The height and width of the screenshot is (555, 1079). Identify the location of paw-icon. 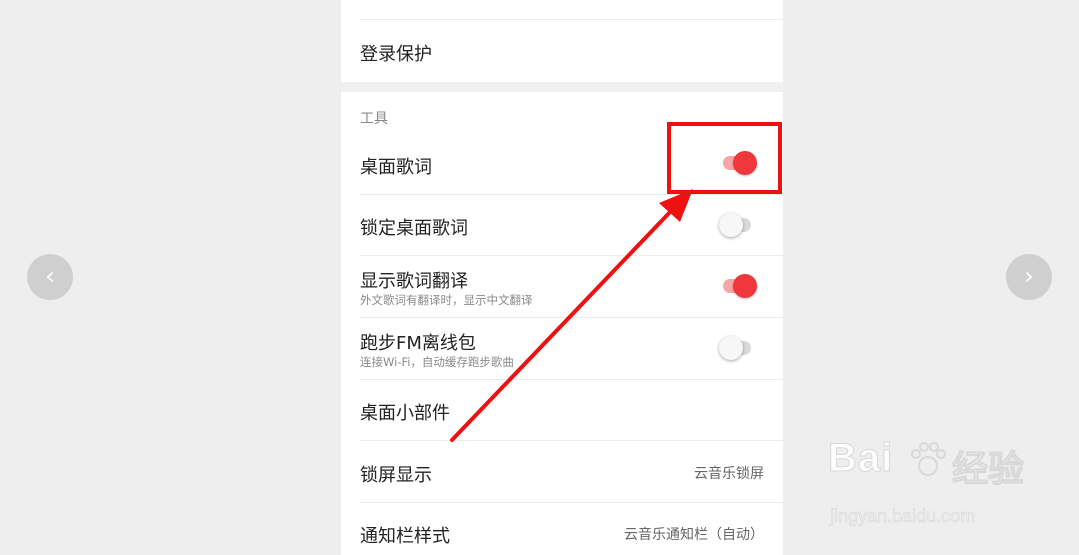
(928, 459).